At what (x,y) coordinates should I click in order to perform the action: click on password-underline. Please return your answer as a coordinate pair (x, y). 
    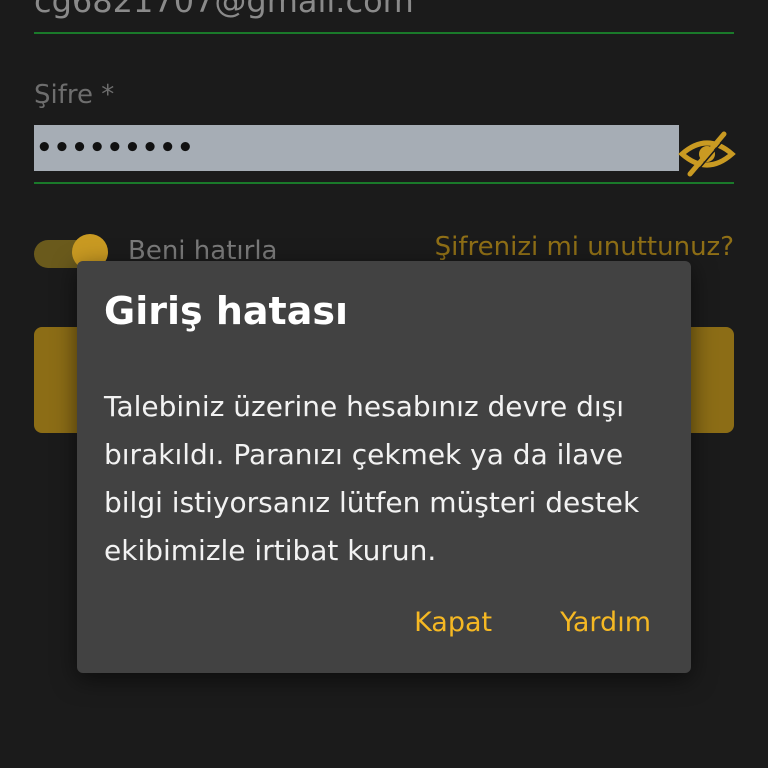
    Looking at the image, I should click on (384, 183).